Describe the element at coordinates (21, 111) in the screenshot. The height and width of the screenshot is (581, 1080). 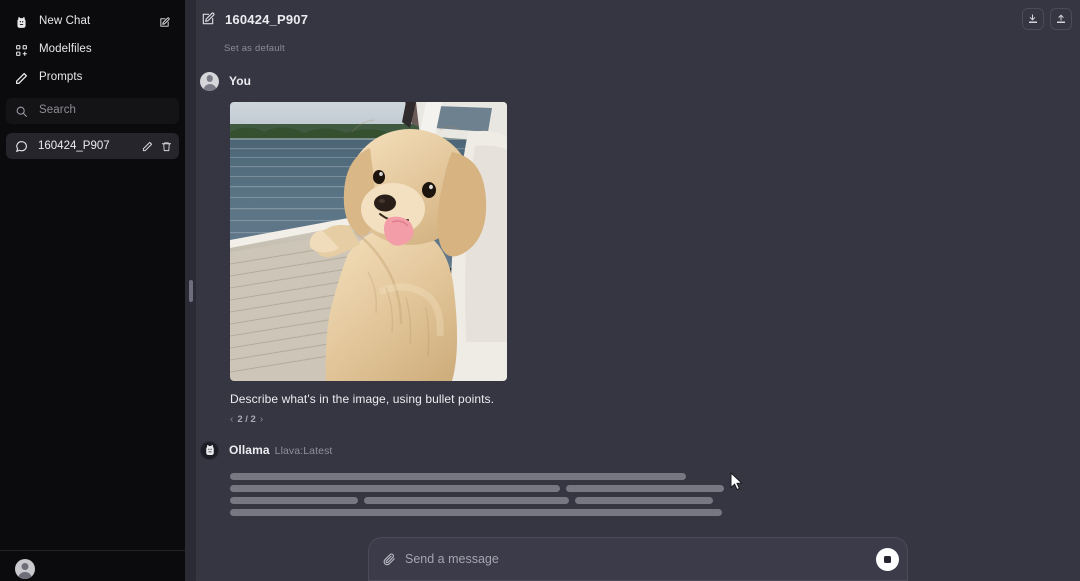
I see `search-icon` at that location.